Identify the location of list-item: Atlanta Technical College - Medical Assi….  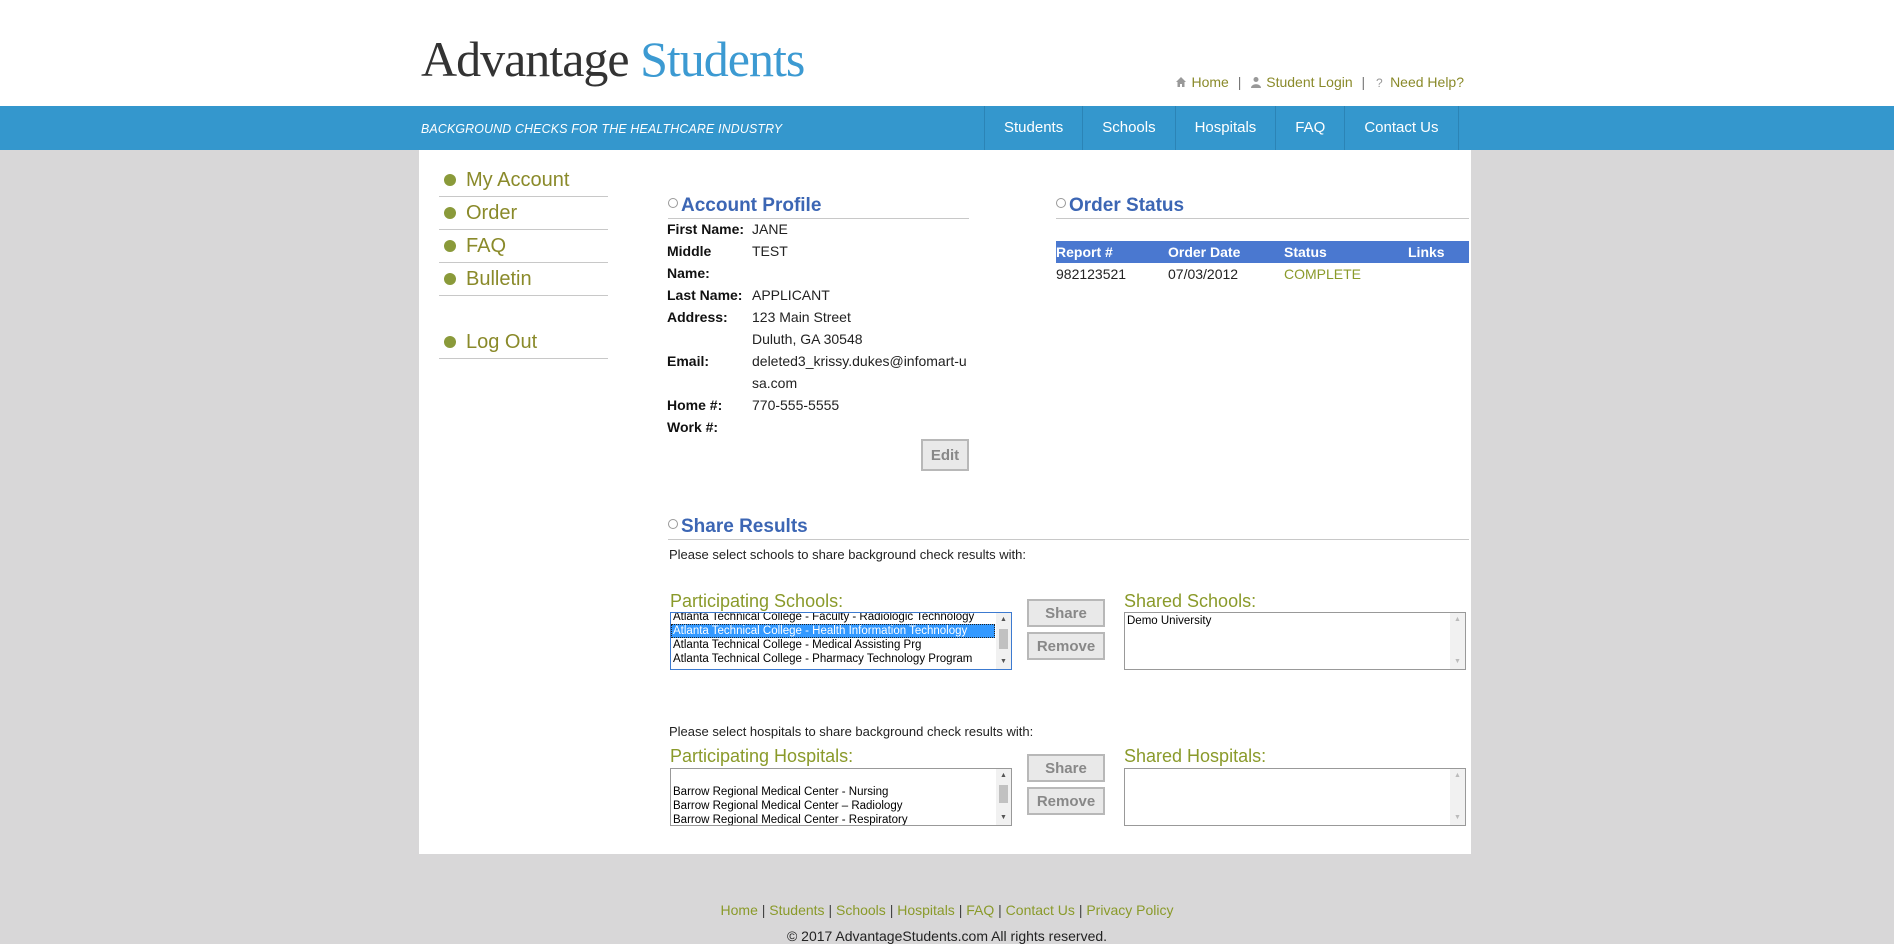
(841, 645).